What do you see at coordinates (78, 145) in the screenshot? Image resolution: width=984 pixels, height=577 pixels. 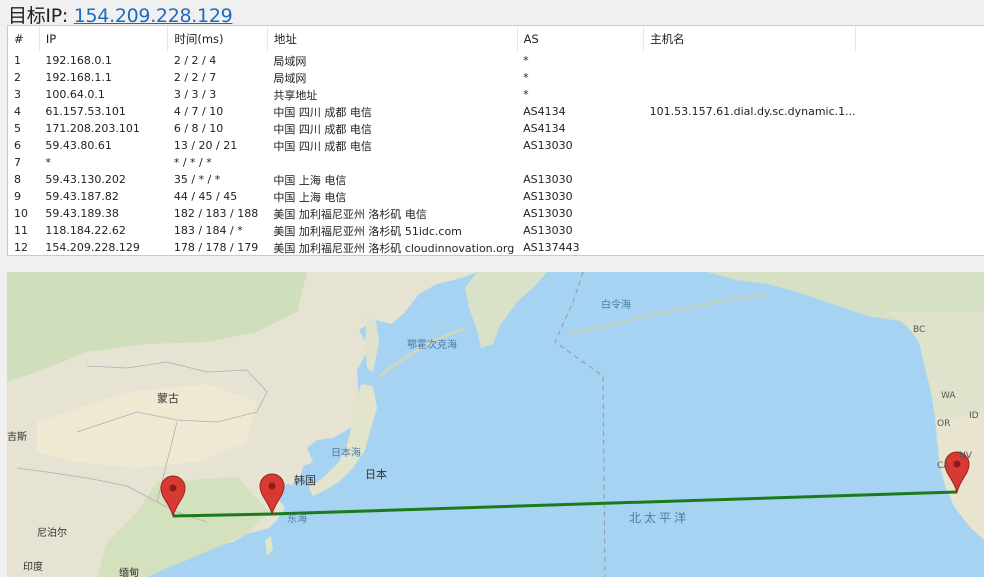 I see `hop-ip: 59.43.80.61` at bounding box center [78, 145].